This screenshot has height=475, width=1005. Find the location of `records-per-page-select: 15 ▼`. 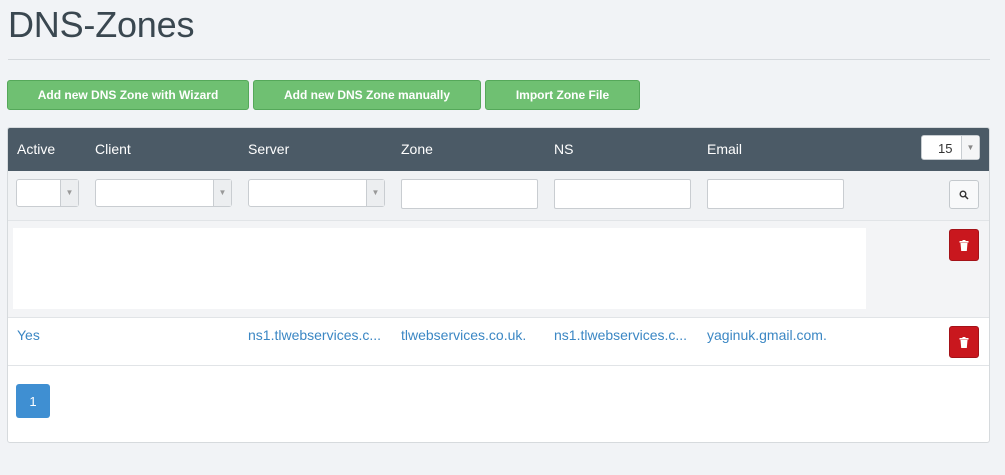

records-per-page-select: 15 ▼ is located at coordinates (950, 147).